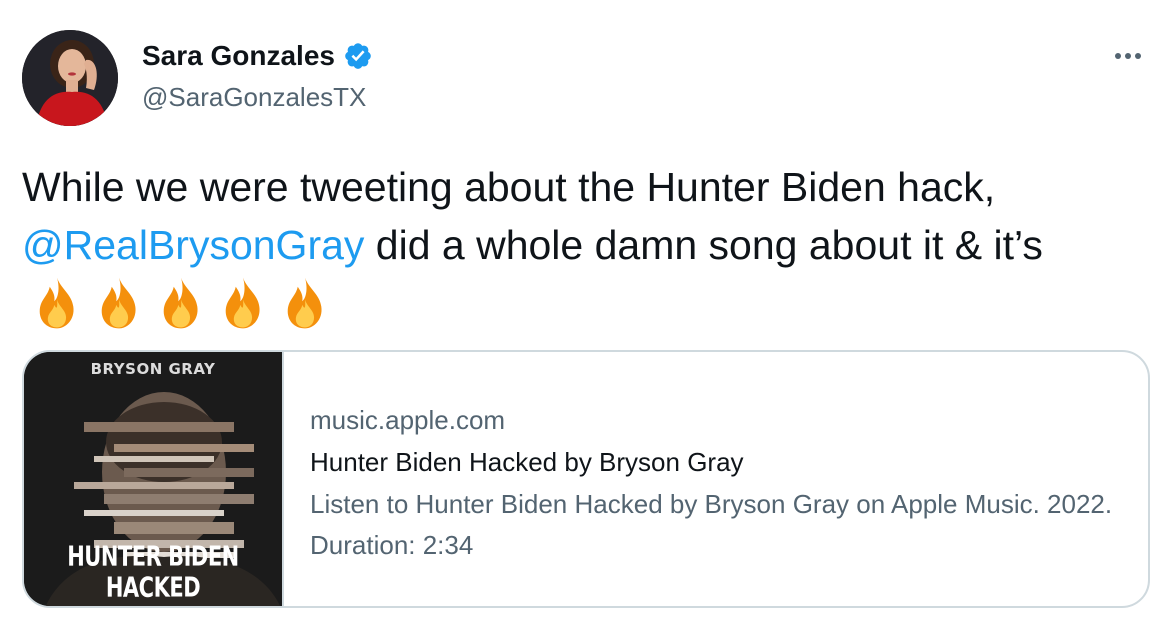 This screenshot has width=1170, height=630. I want to click on more-options-button, so click(1128, 56).